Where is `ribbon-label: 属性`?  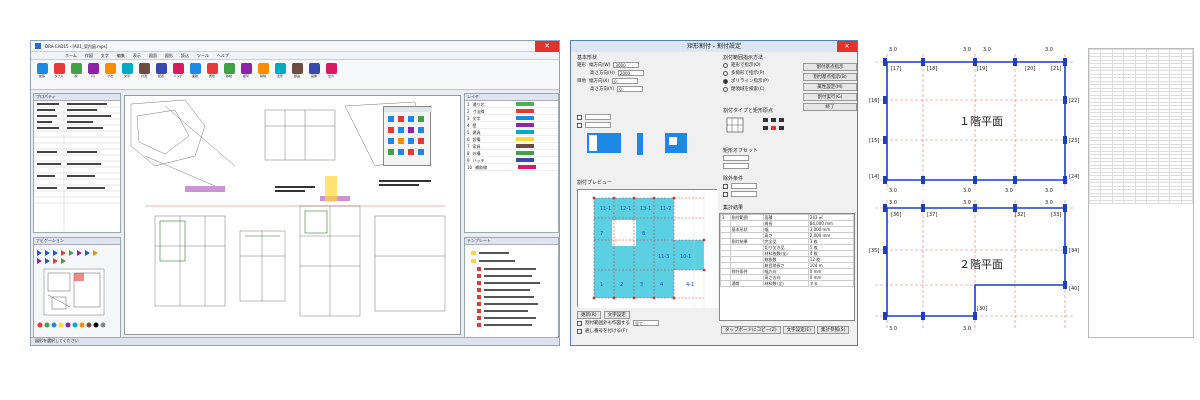 ribbon-label: 属性 is located at coordinates (211, 76).